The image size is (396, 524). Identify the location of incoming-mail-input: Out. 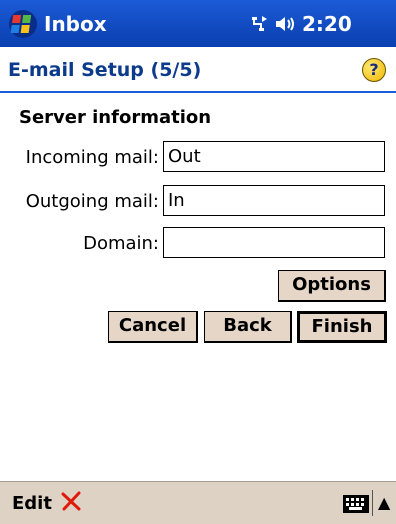
(274, 156).